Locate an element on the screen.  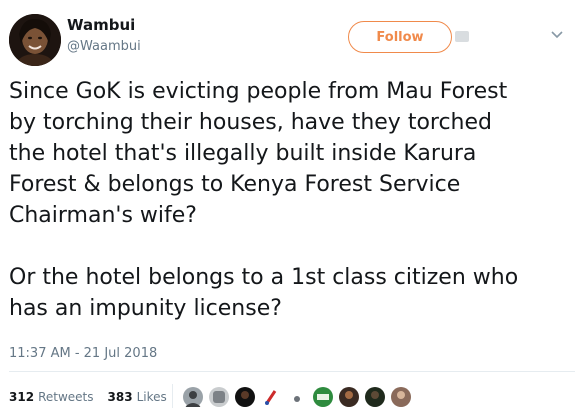
author-info: Wambui @Waambui is located at coordinates (104, 36).